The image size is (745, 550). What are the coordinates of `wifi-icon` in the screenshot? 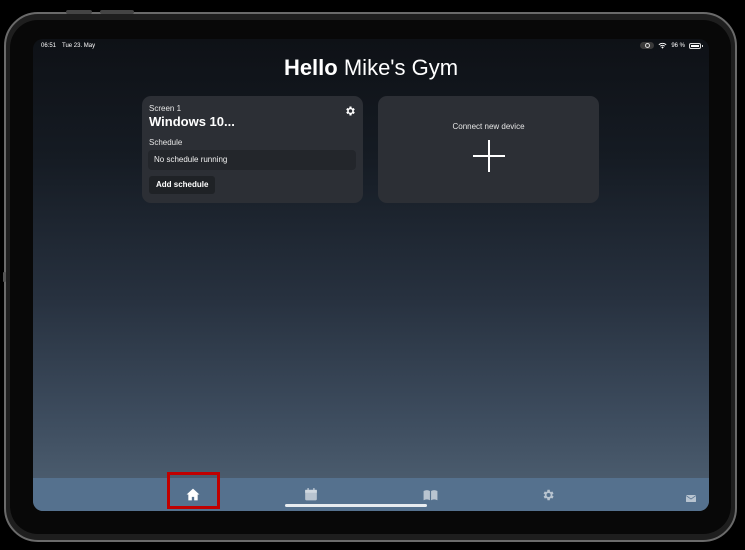 It's located at (662, 45).